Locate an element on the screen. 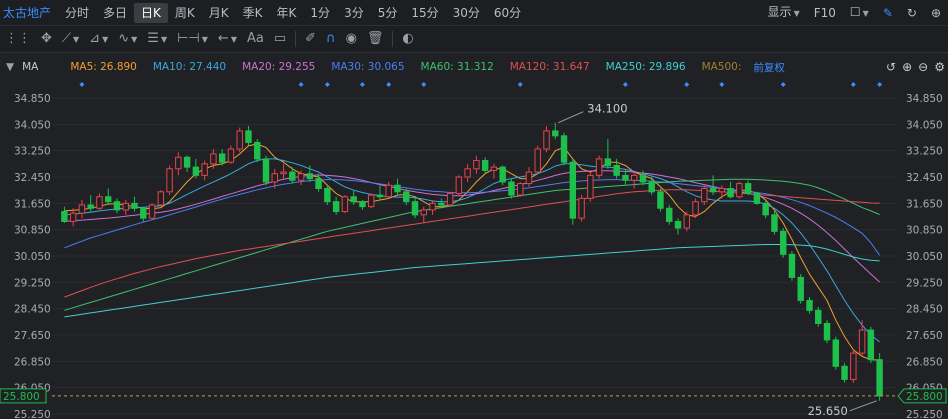 The image size is (948, 419). drawing-toolbar: ⋮⋮ ✥ ⟋ ▼ ⊿ ▼ ∿ ▼ ☰ ▼ ⊢⊣ ▼ ← ▼ Aa ▭ ✐ ∩ ◉ 🗑 ◐ is located at coordinates (474, 39).